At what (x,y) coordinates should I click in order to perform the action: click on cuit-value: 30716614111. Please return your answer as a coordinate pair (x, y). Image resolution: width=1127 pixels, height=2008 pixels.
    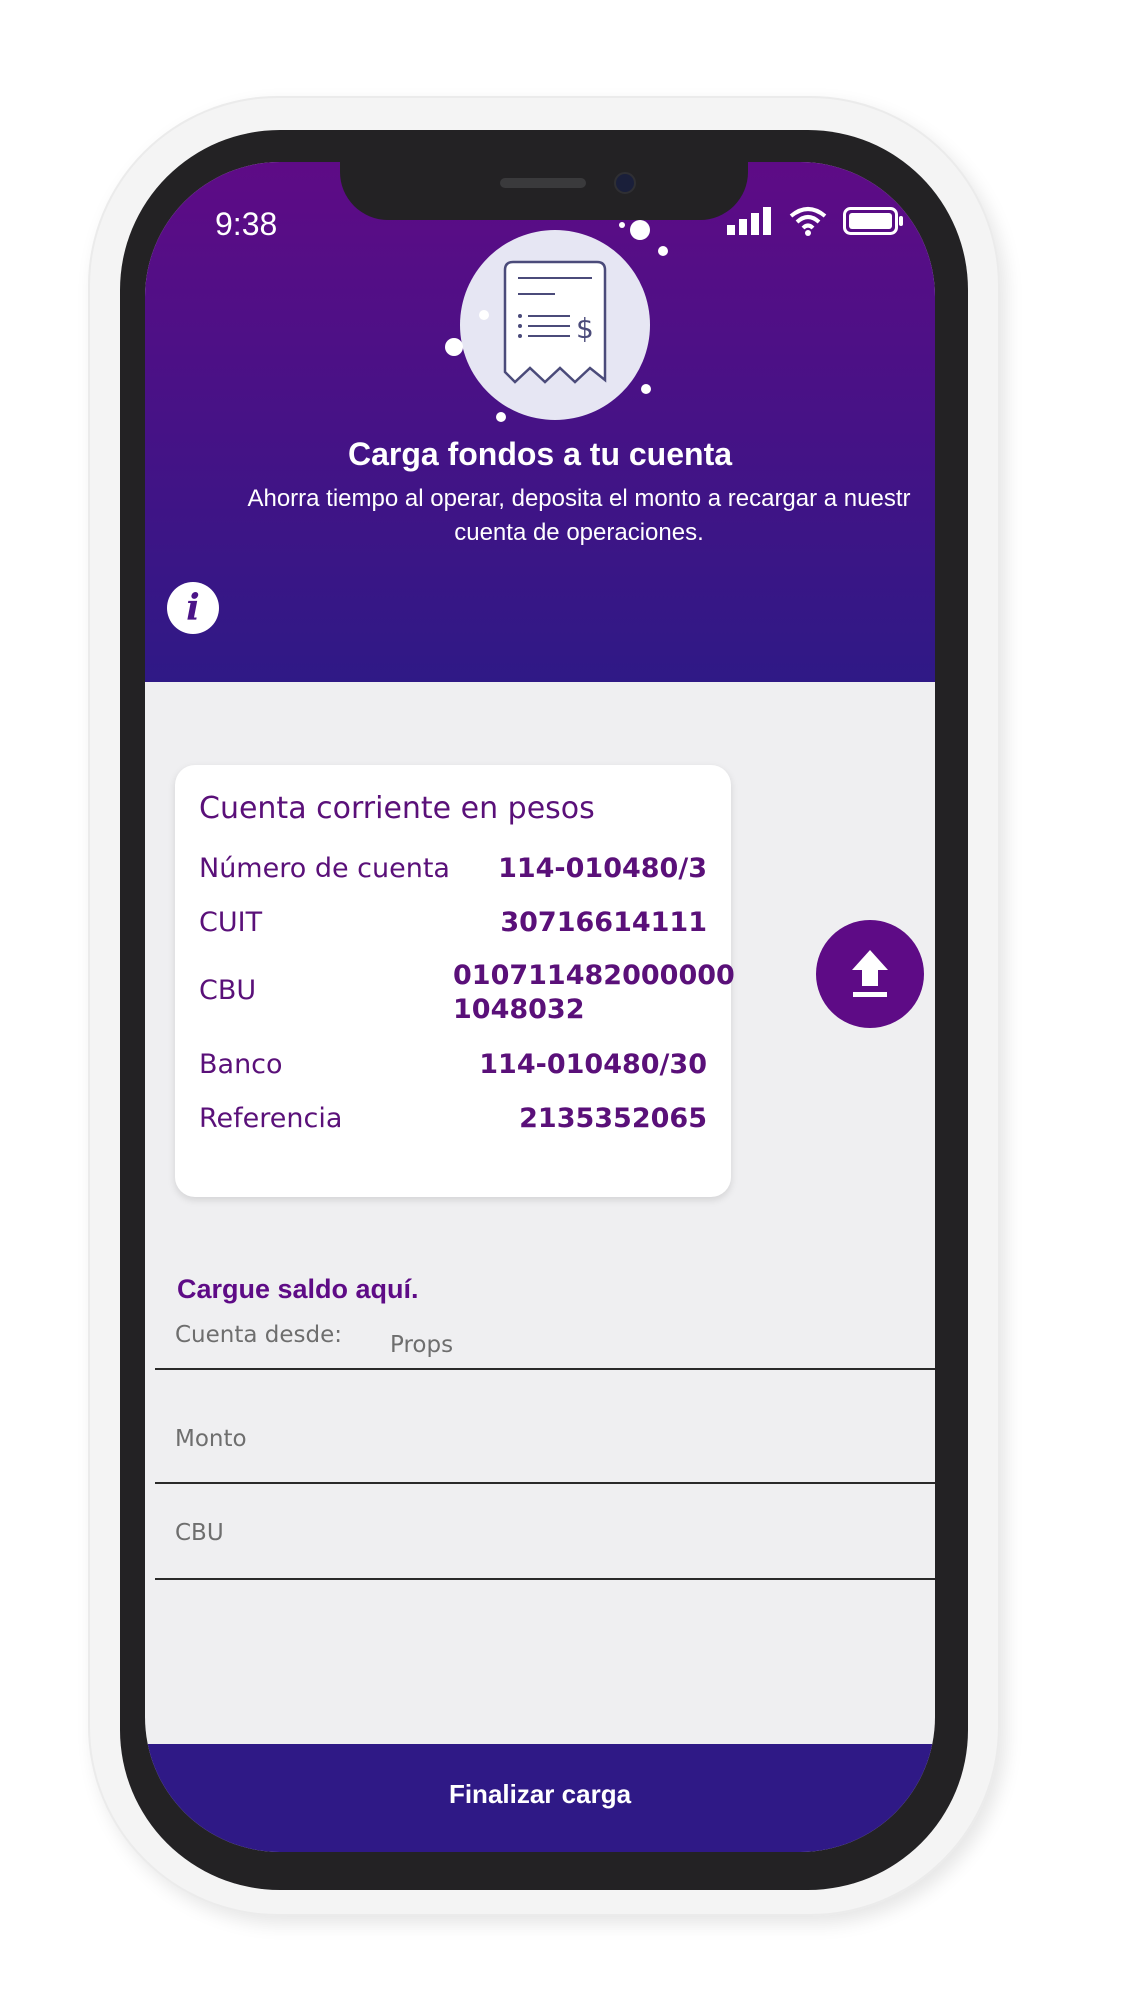
    Looking at the image, I should click on (603, 922).